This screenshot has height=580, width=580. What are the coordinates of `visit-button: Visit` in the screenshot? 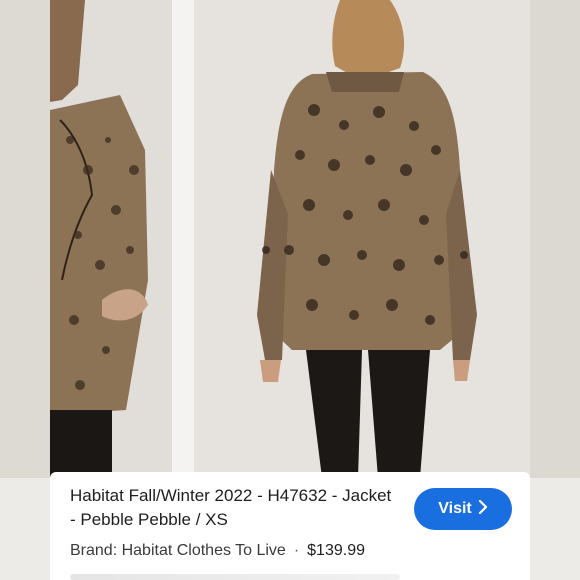 It's located at (463, 509).